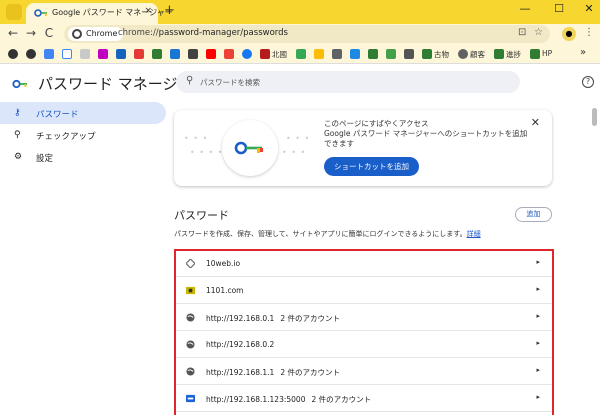 Image resolution: width=600 pixels, height=415 pixels. What do you see at coordinates (538, 32) in the screenshot?
I see `bookmark-star-icon: ☆` at bounding box center [538, 32].